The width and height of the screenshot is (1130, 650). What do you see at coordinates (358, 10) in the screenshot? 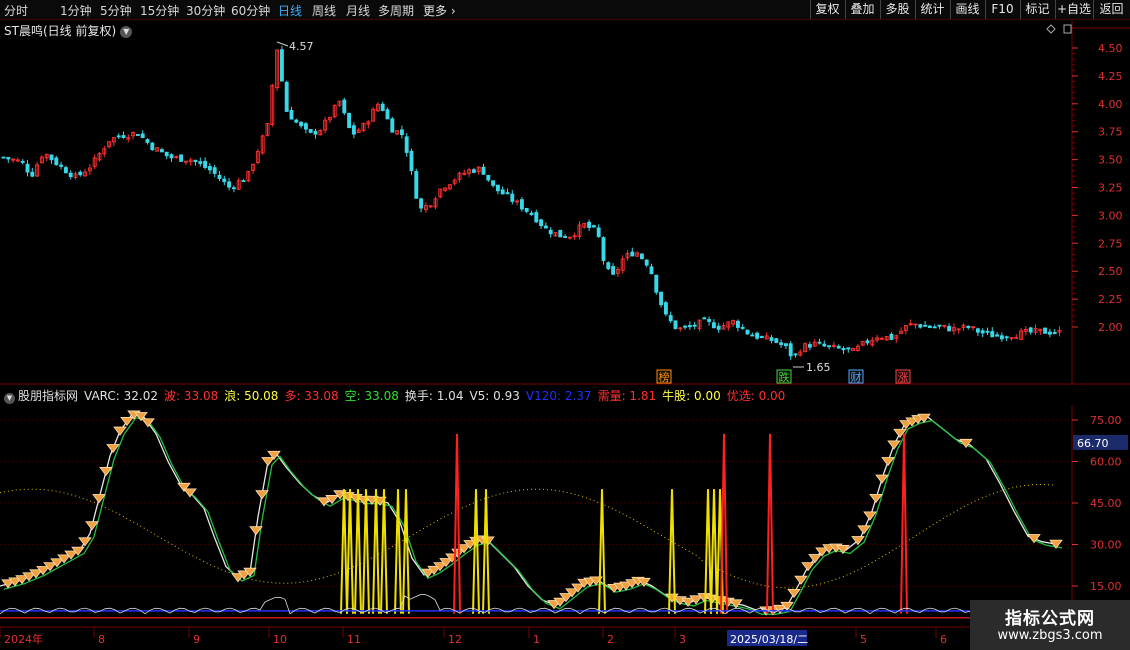
I see `period-tab: 月线` at bounding box center [358, 10].